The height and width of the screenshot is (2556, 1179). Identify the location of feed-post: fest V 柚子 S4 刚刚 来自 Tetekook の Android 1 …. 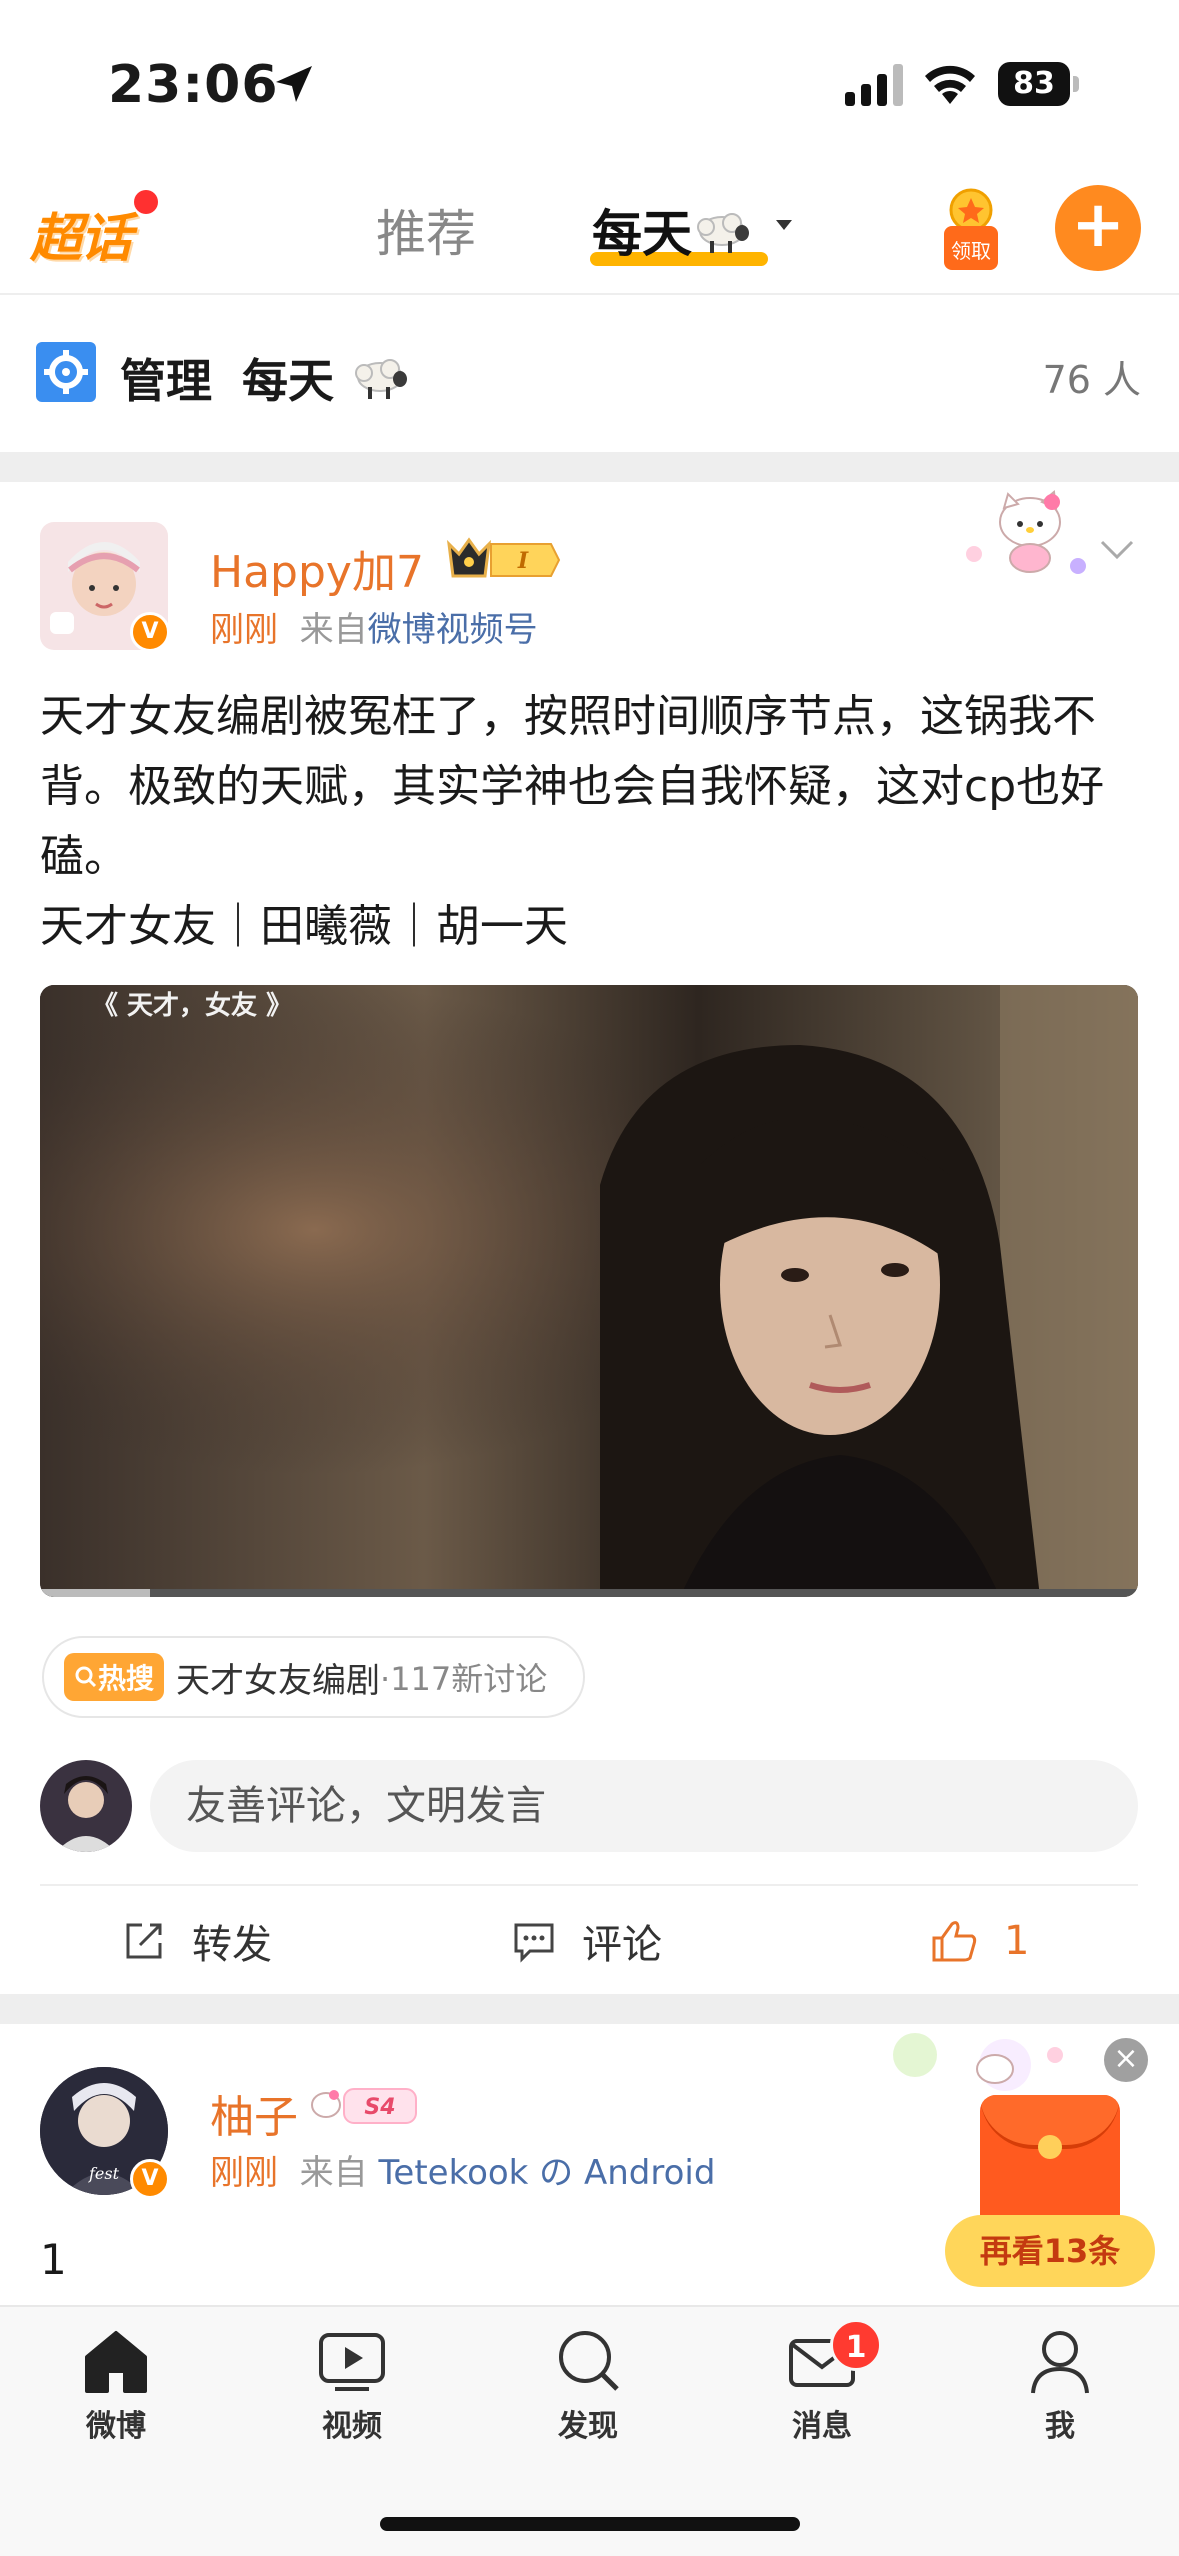
(589, 2165).